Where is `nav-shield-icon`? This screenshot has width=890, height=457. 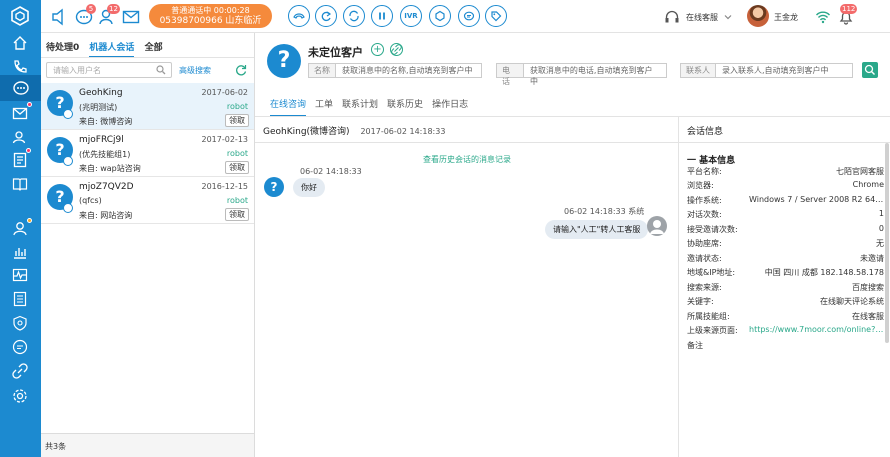 nav-shield-icon is located at coordinates (20, 323).